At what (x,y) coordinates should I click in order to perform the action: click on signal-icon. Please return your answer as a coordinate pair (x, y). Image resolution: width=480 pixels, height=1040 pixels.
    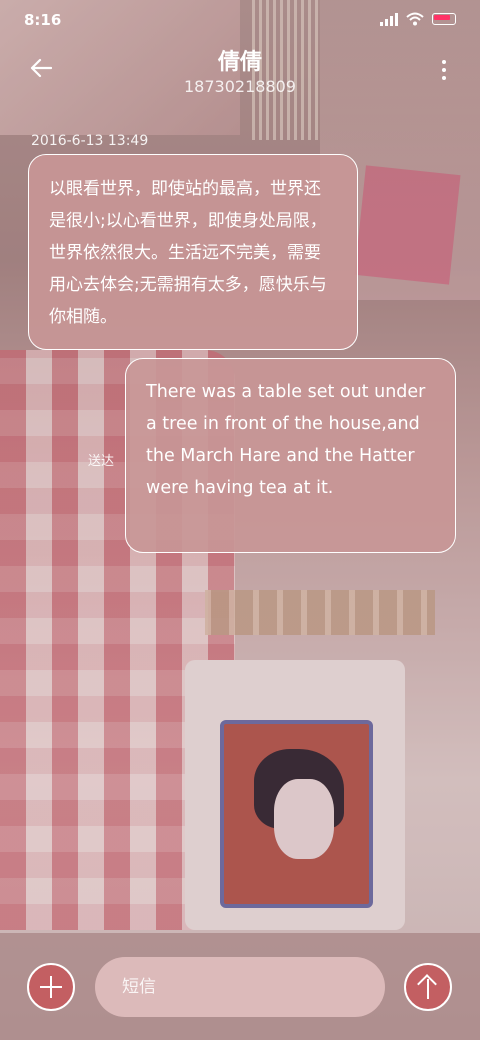
    Looking at the image, I should click on (389, 19).